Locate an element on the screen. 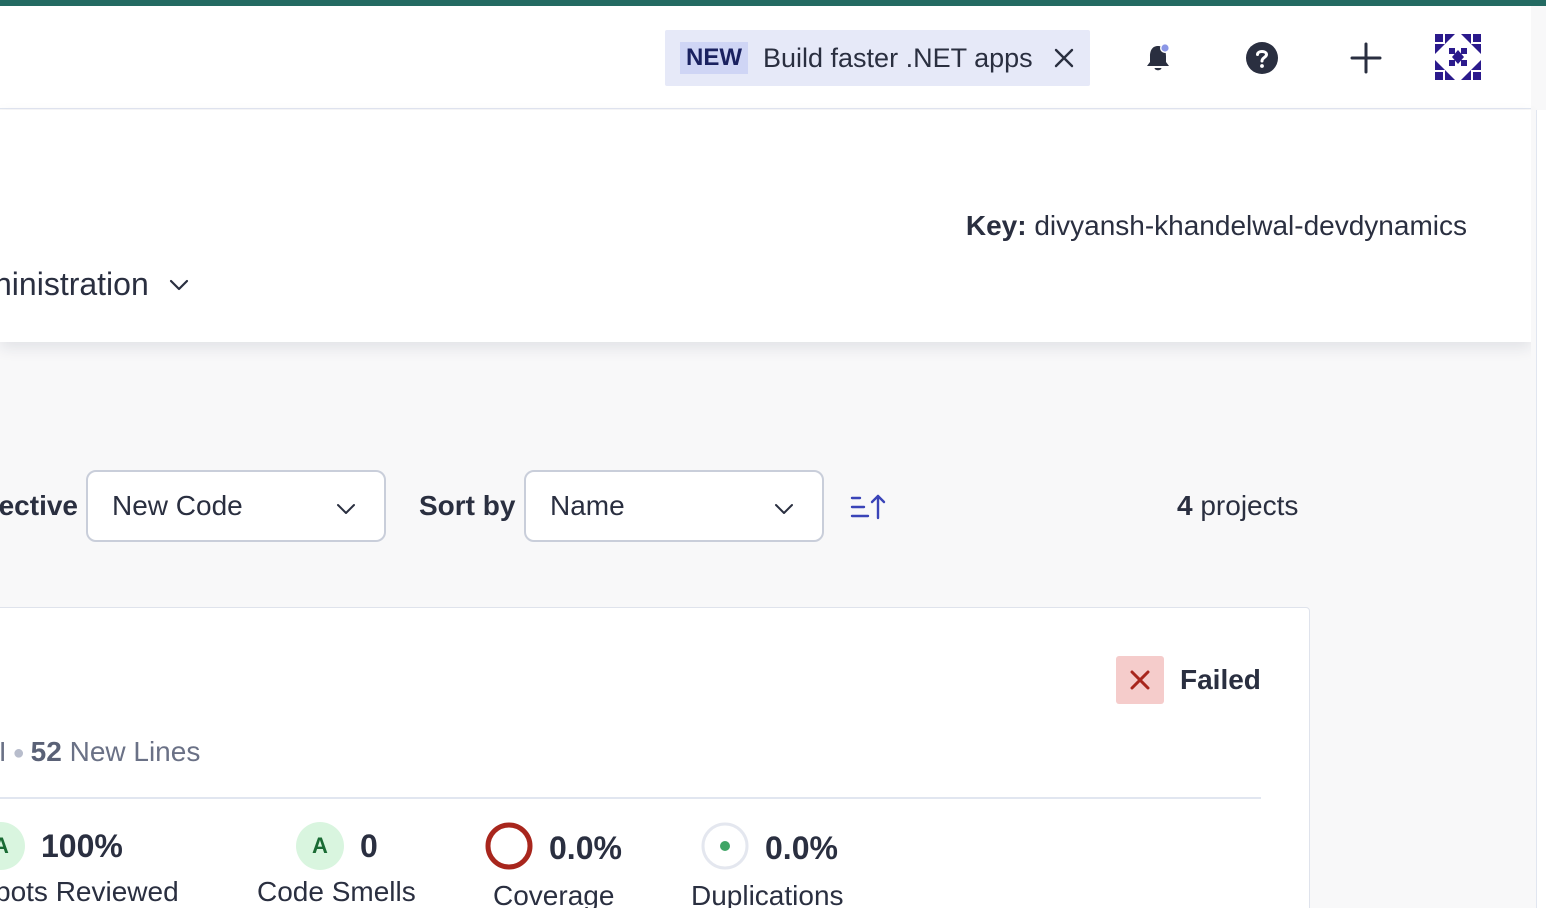 The height and width of the screenshot is (908, 1546). metric-duplications: 0.0% is located at coordinates (769, 848).